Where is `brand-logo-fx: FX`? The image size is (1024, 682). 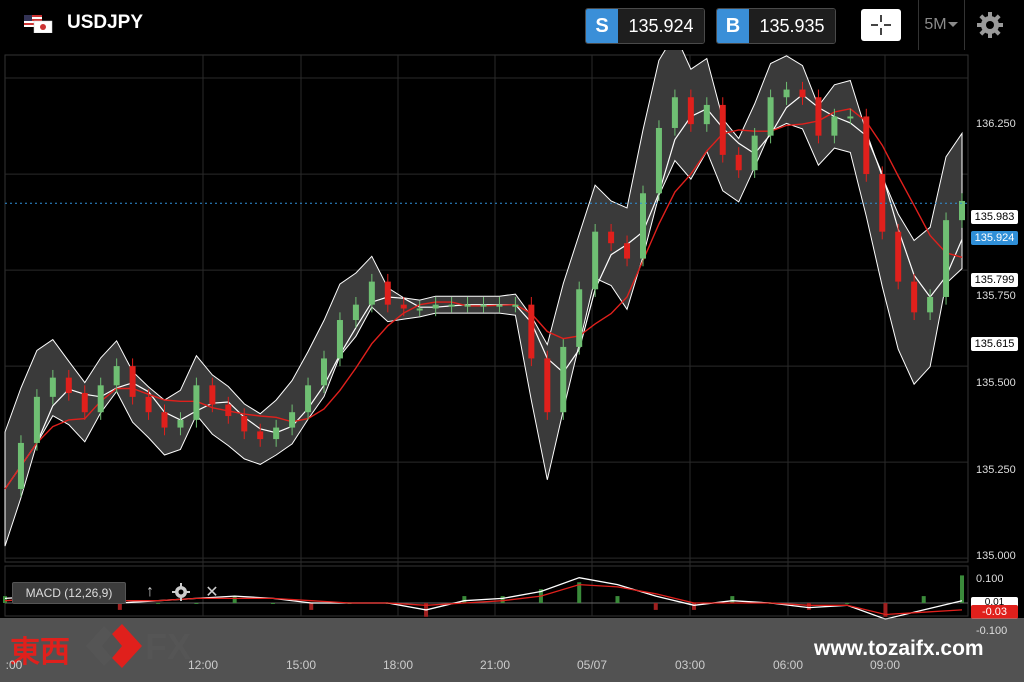
brand-logo-fx: FX is located at coordinates (168, 646).